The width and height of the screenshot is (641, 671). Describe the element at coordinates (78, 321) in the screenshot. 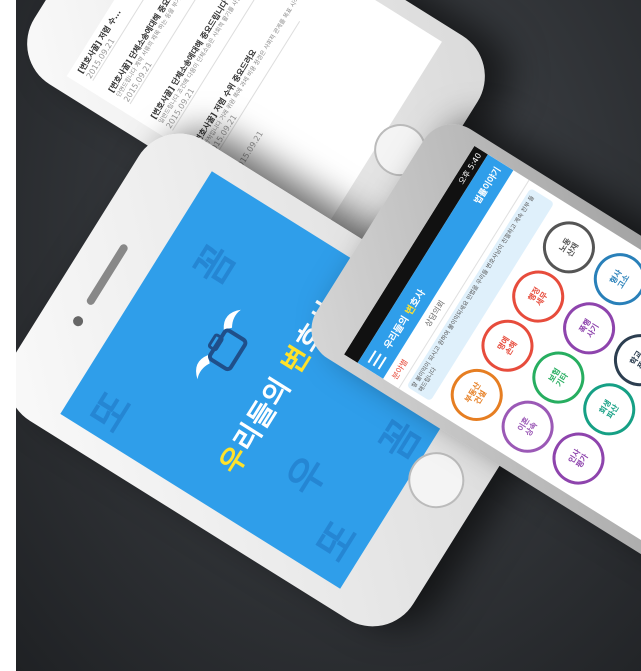

I see `front-camera-icon` at that location.